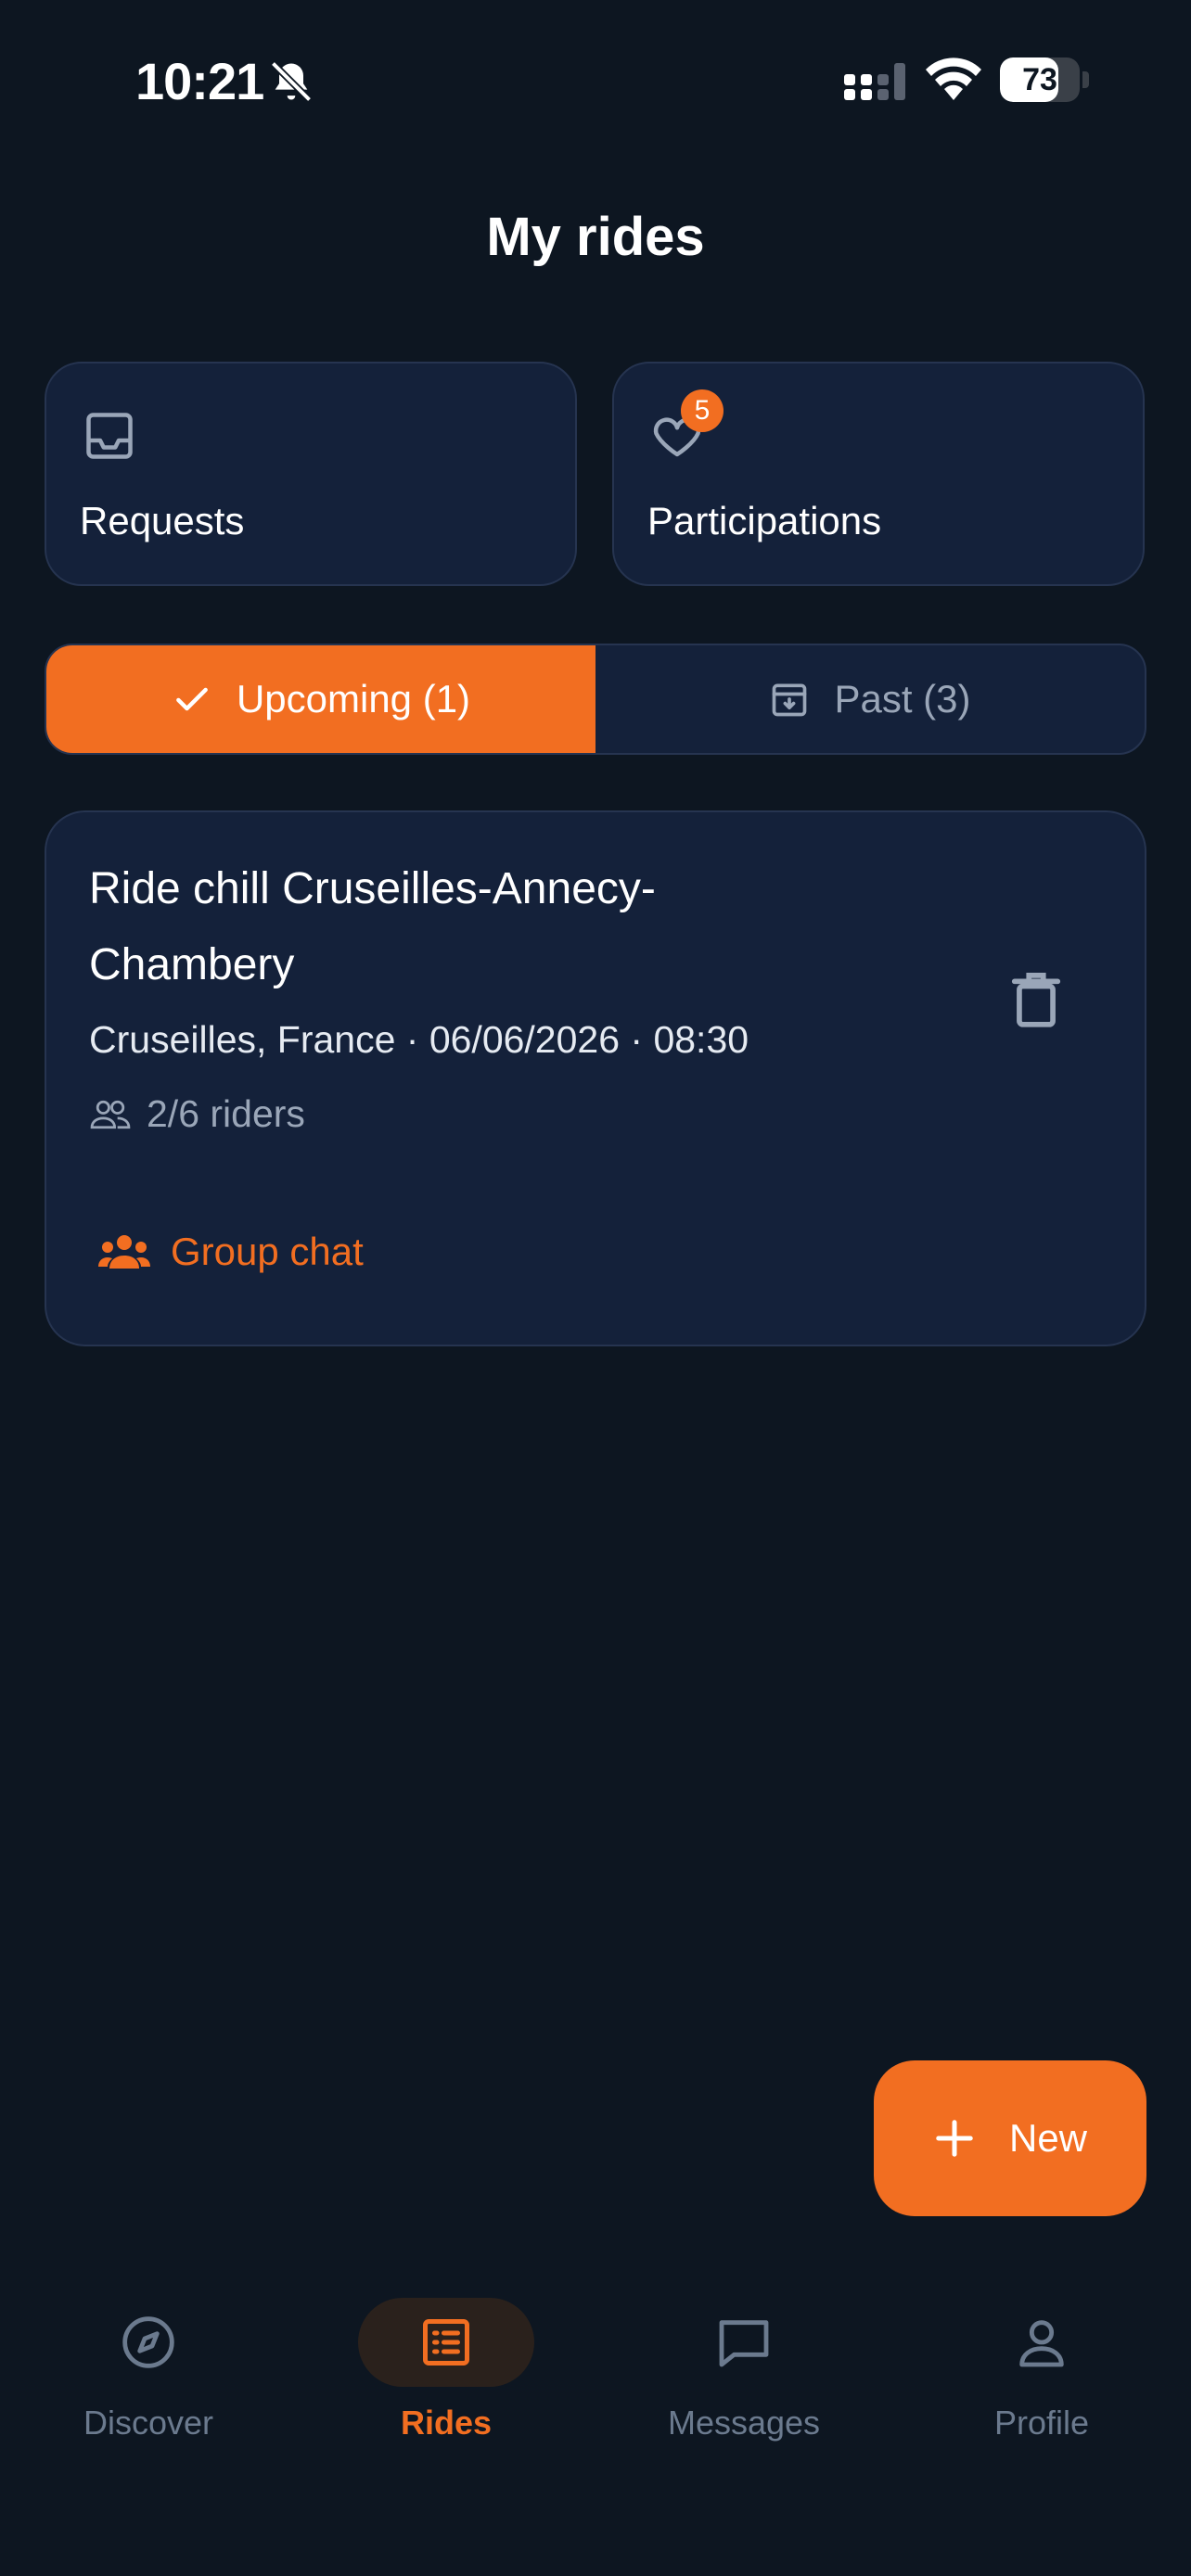 The height and width of the screenshot is (2576, 1191). I want to click on group-chat-link: Group chat, so click(231, 1252).